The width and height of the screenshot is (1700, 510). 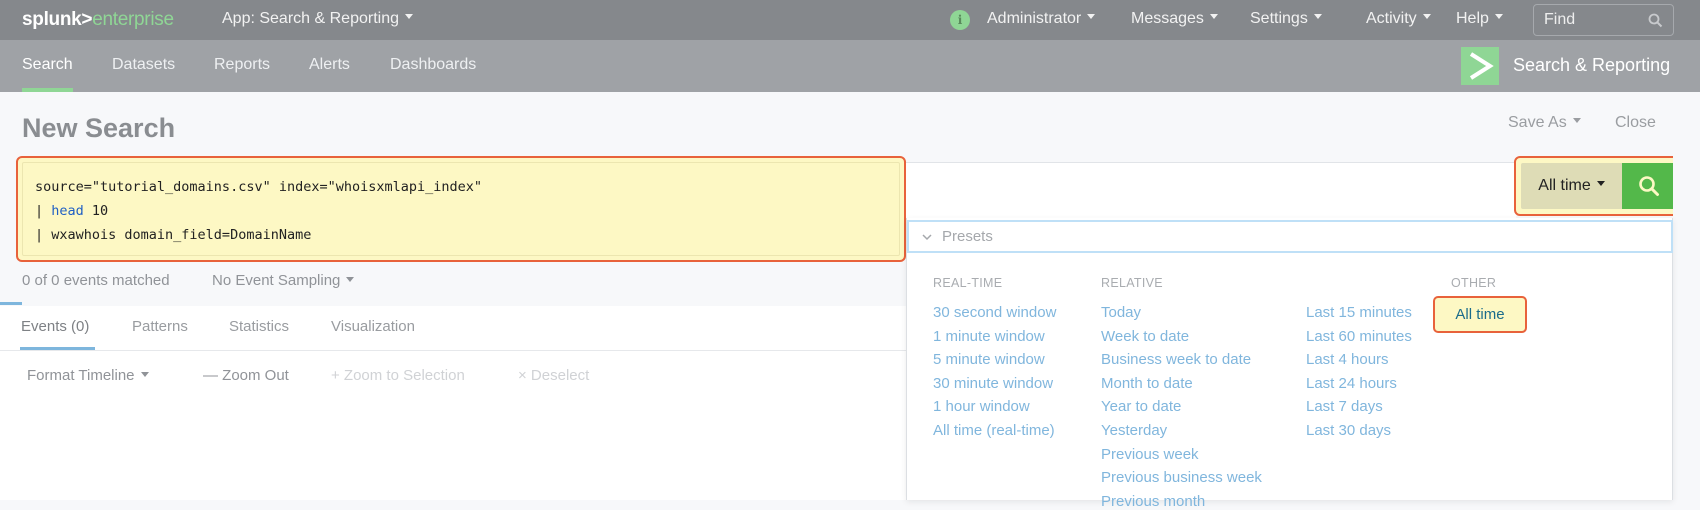 I want to click on realtime-preset-item: 5 minute window, so click(x=989, y=359).